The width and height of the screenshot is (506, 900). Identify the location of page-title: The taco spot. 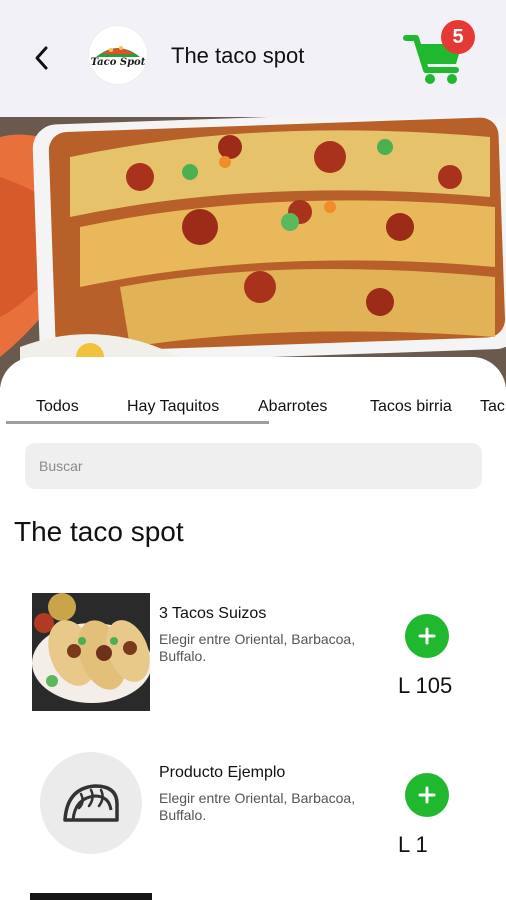
(238, 55).